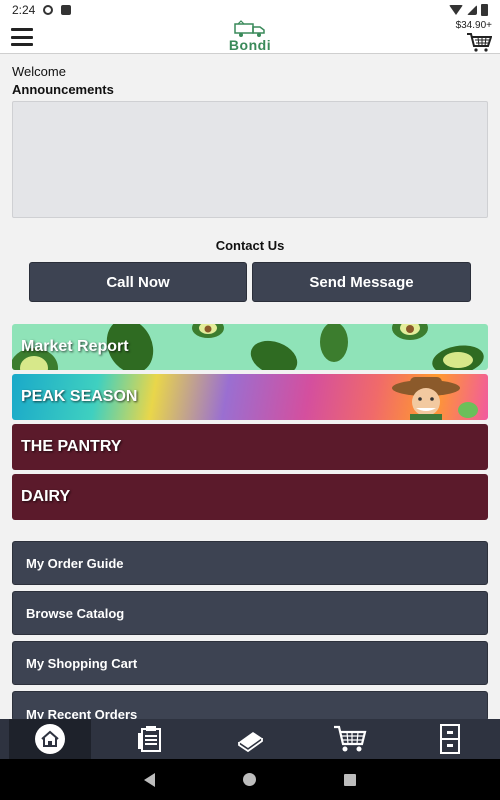 The image size is (500, 800). What do you see at coordinates (48, 10) in the screenshot?
I see `gear-icon` at bounding box center [48, 10].